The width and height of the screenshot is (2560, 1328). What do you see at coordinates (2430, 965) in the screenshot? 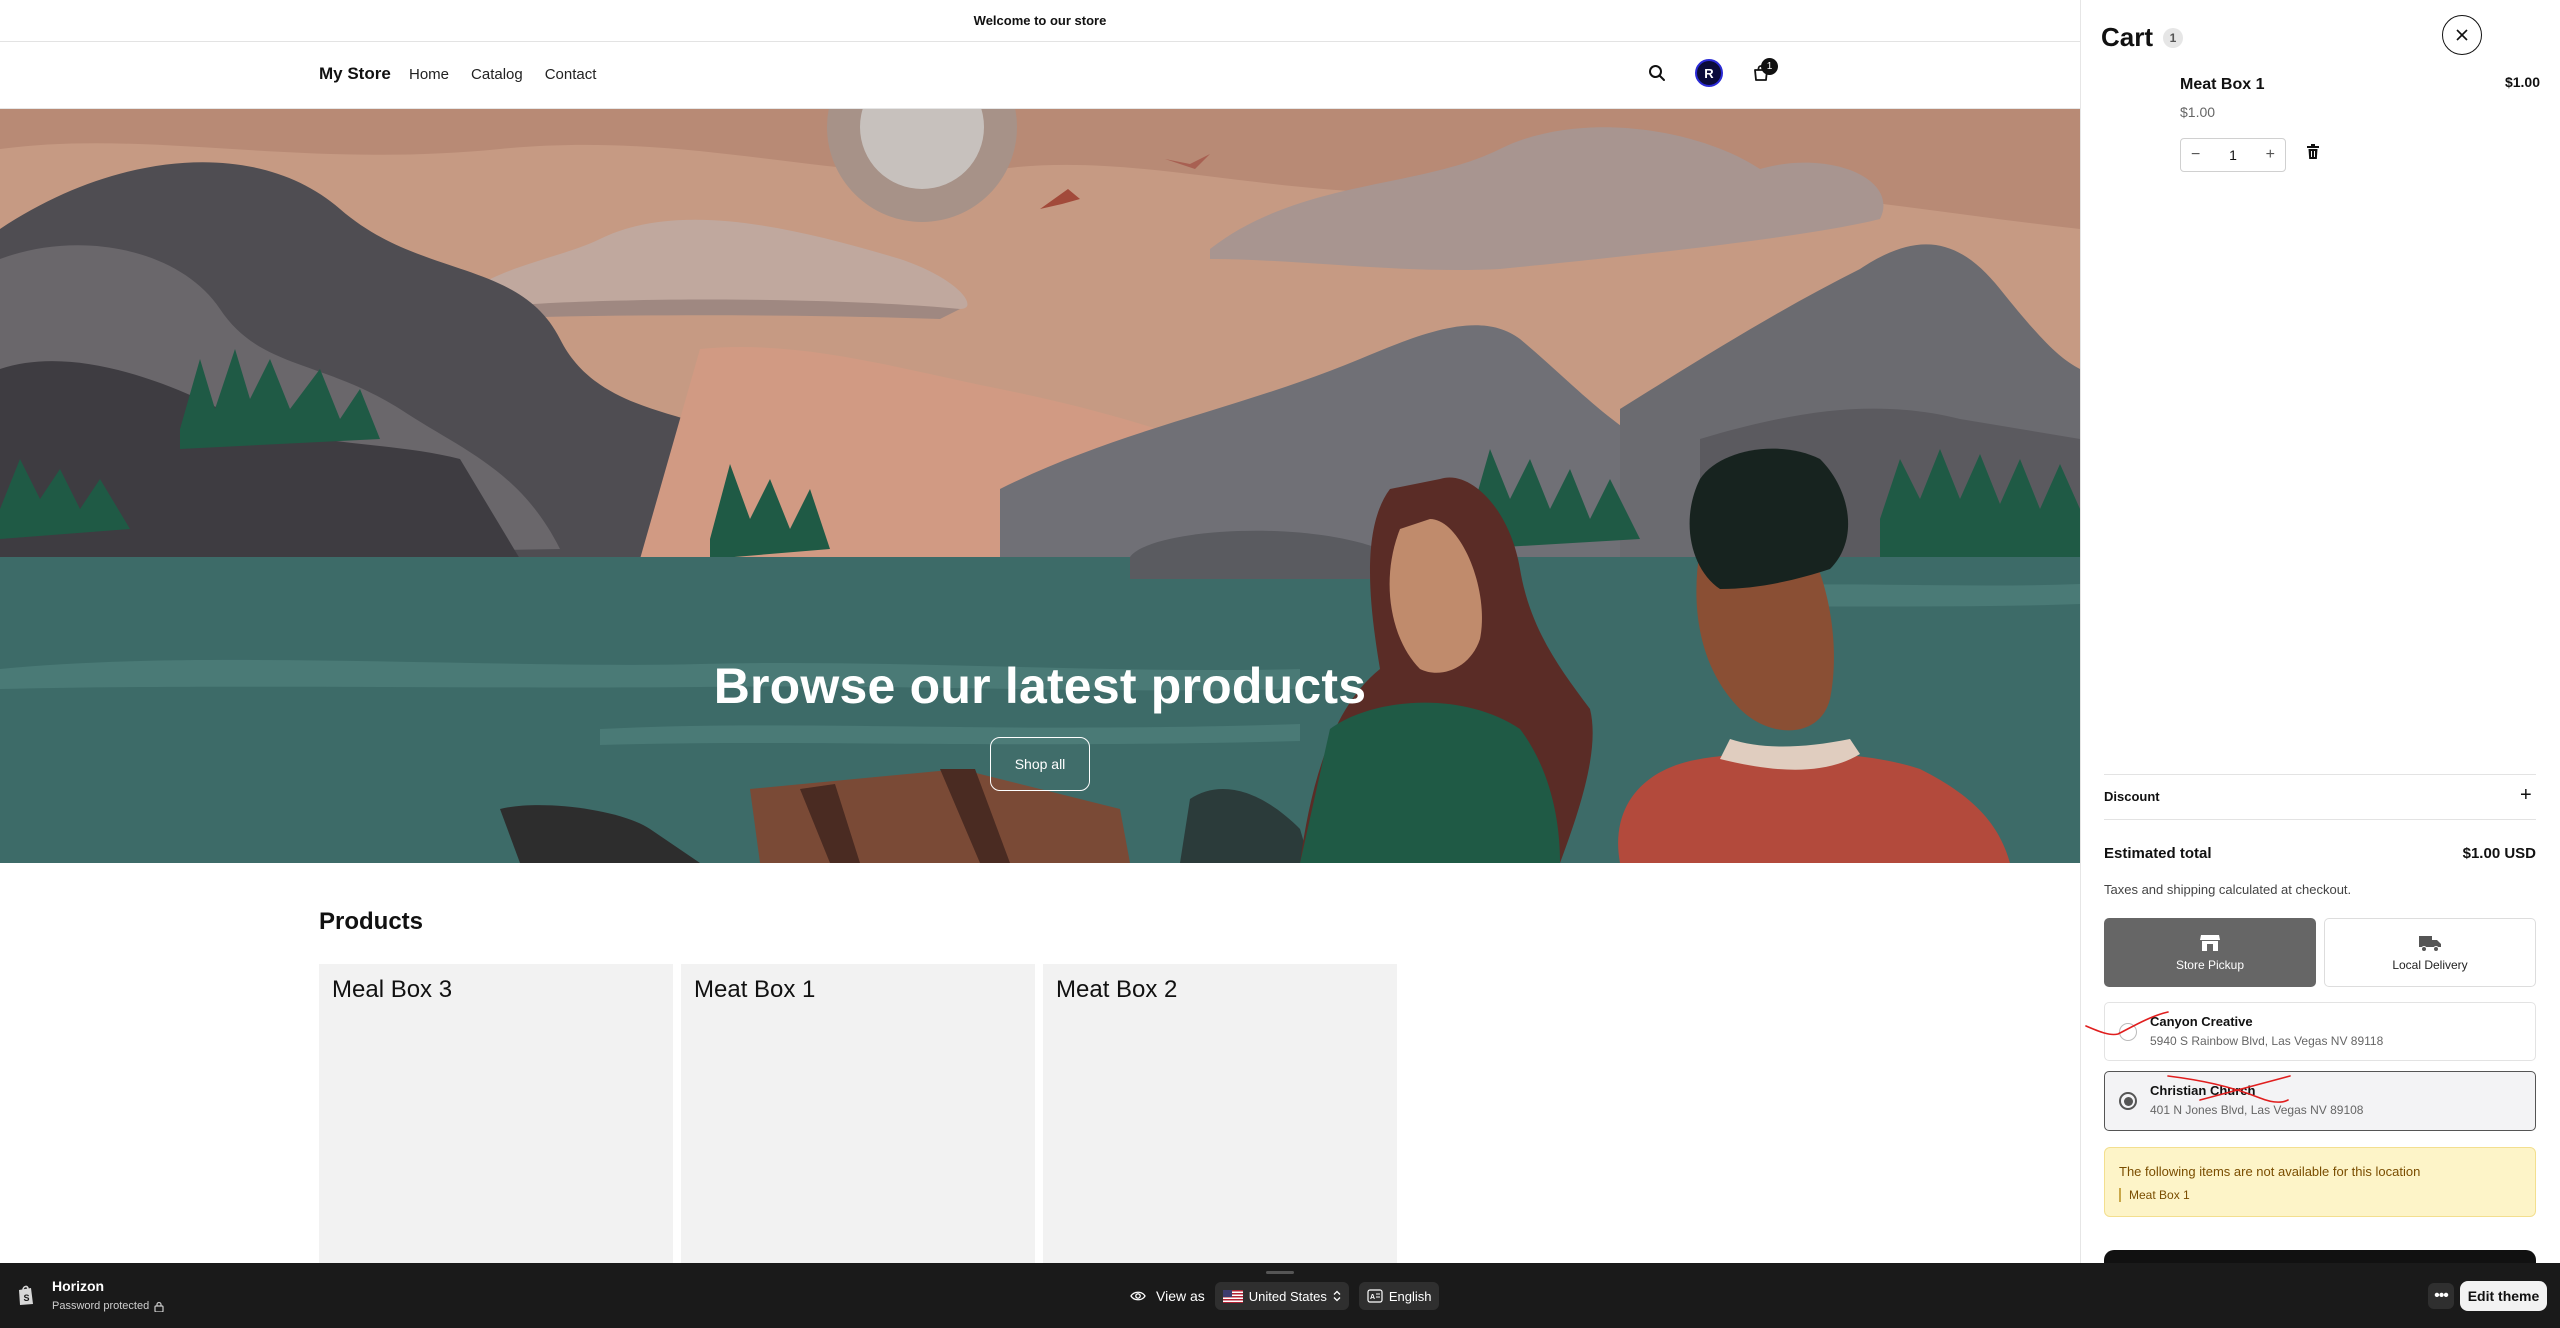
I see `local-delivery-label: Local Delivery` at bounding box center [2430, 965].